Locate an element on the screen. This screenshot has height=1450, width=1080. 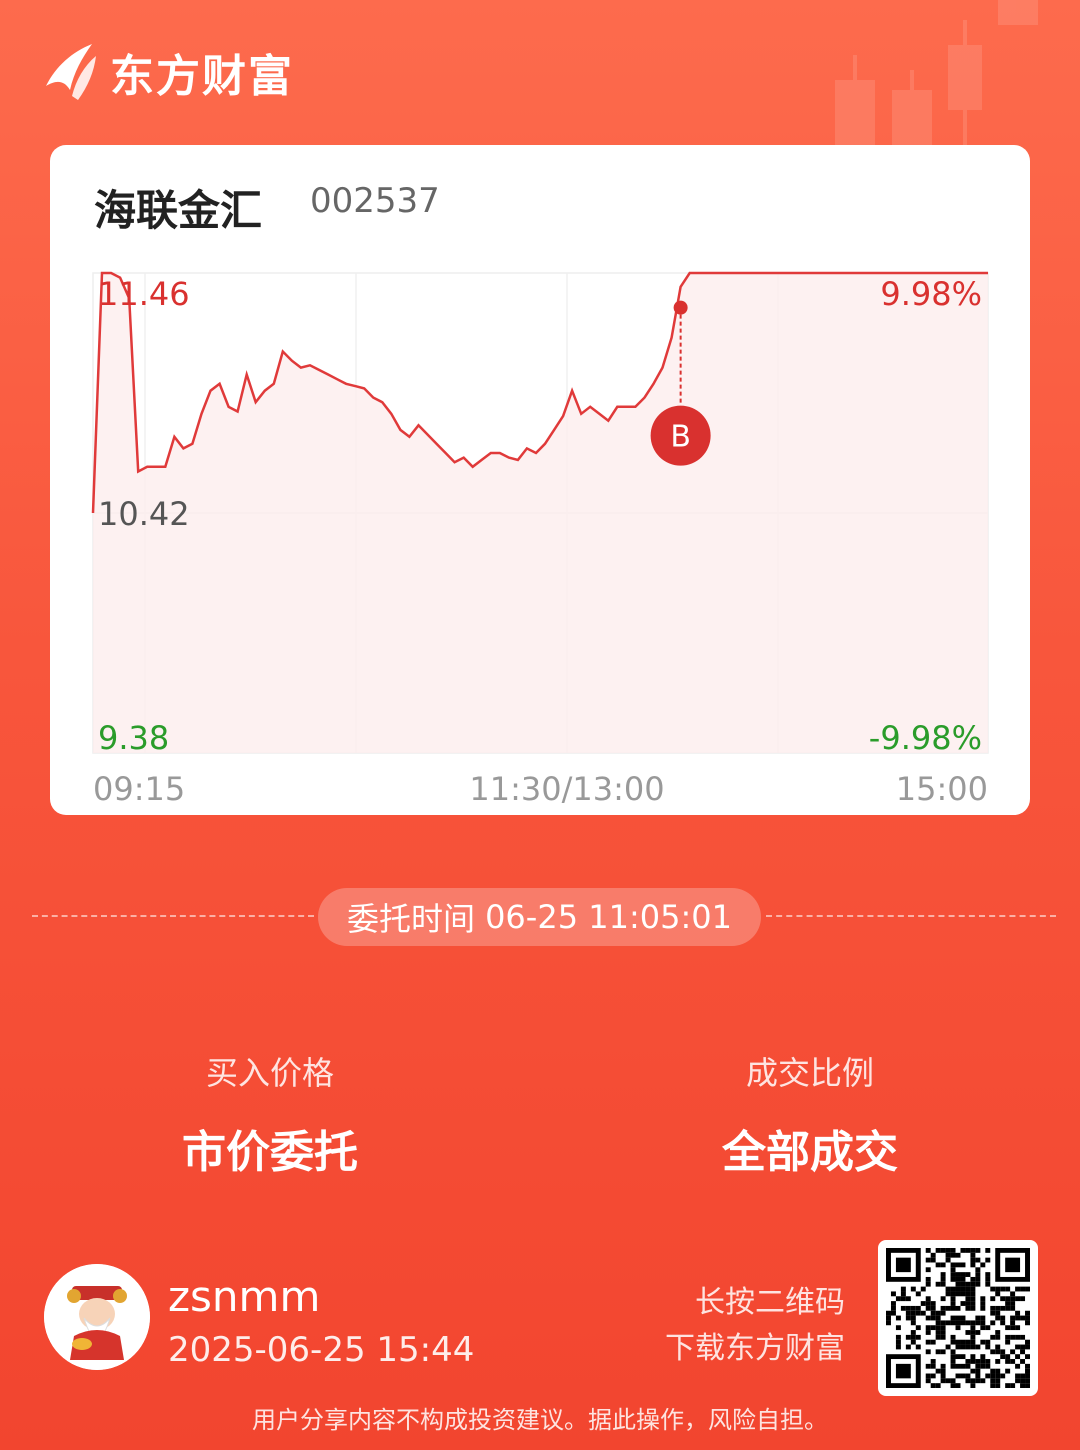
y-tick-bottom: 9.38 is located at coordinates (133, 738).